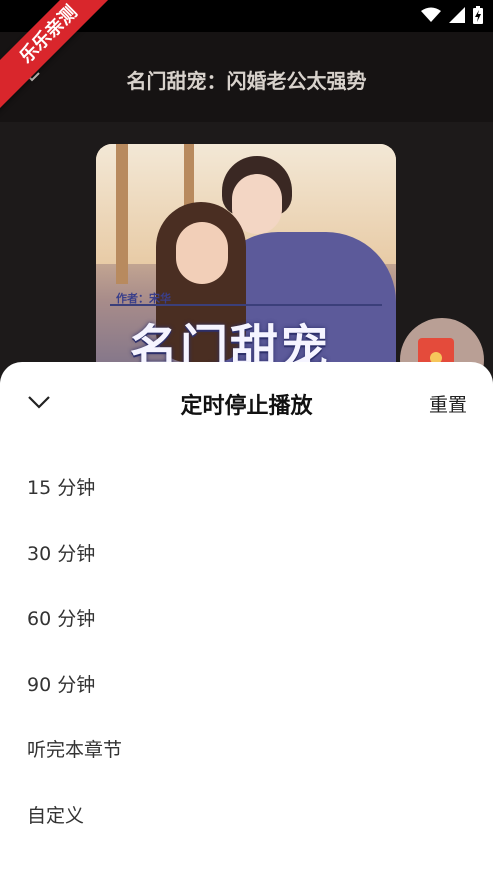 This screenshot has width=493, height=876. I want to click on timer-option-90-min: 90 分钟, so click(246, 686).